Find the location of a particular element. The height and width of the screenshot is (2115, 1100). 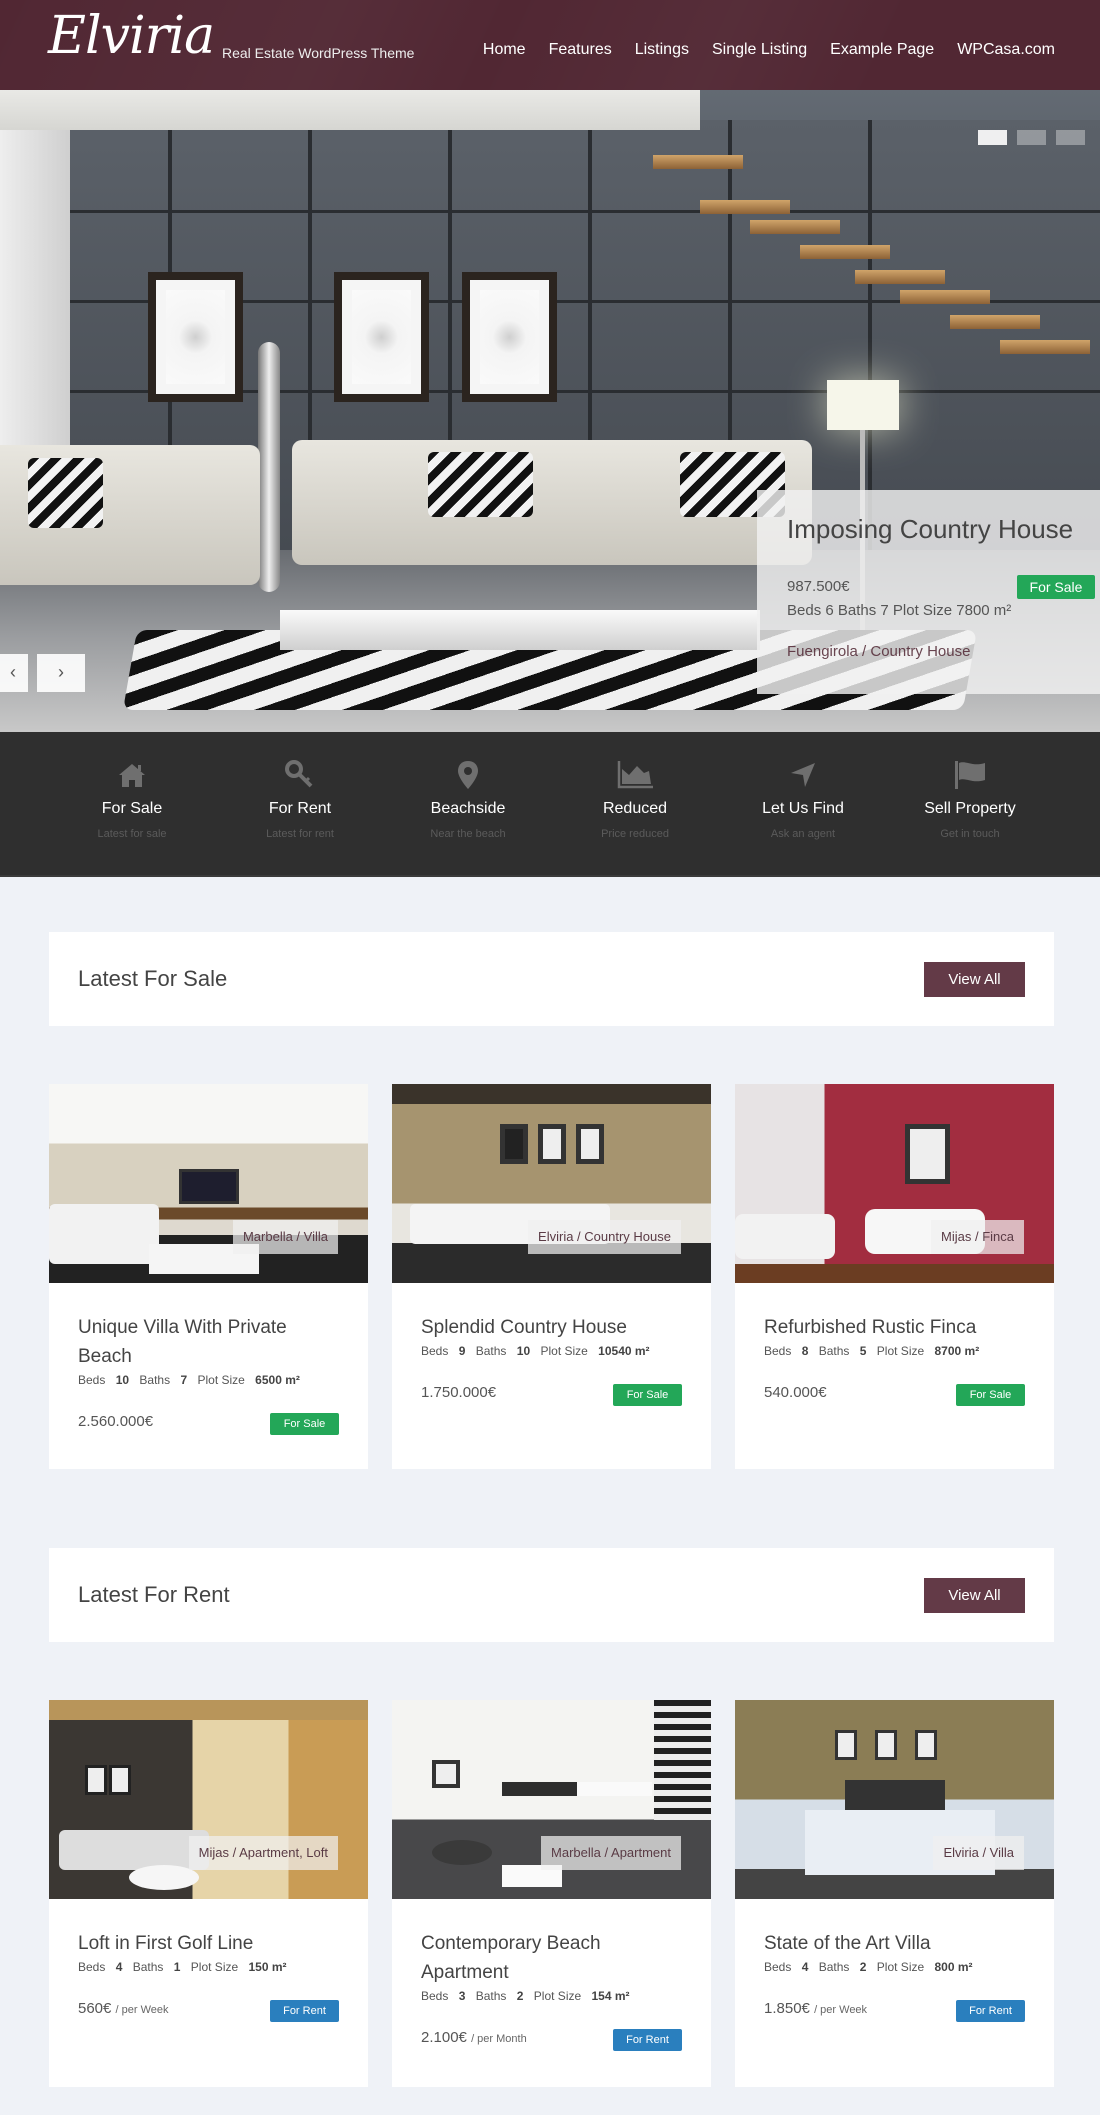

section-title: Latest For Sale is located at coordinates (153, 978).